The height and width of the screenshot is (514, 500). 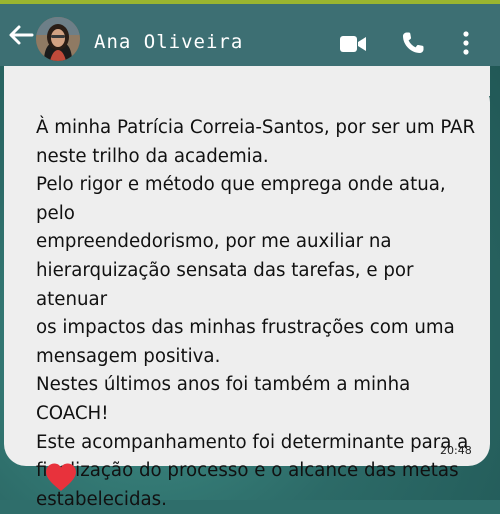 I want to click on arrow-left-icon, so click(x=21, y=35).